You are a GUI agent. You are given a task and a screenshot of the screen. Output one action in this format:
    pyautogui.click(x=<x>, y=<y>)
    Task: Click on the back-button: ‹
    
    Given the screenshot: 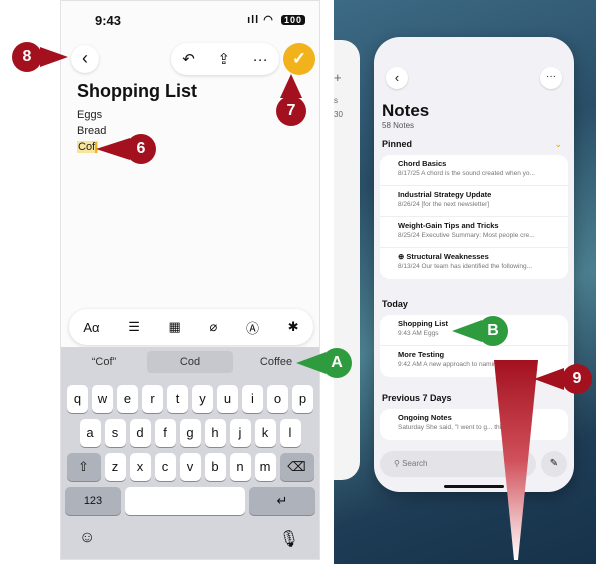 What is the action you would take?
    pyautogui.click(x=85, y=59)
    